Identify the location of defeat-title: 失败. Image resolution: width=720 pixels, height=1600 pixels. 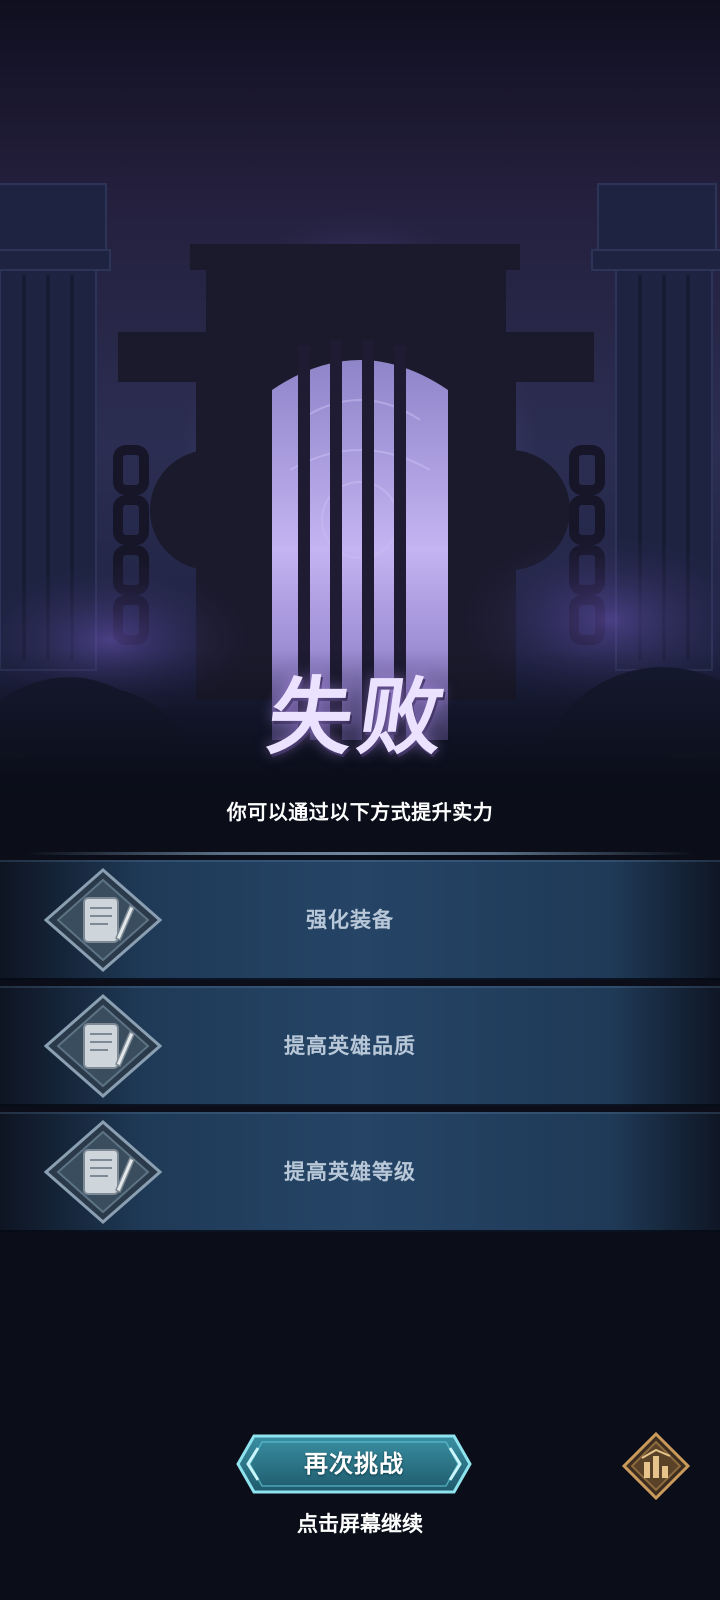
(359, 717).